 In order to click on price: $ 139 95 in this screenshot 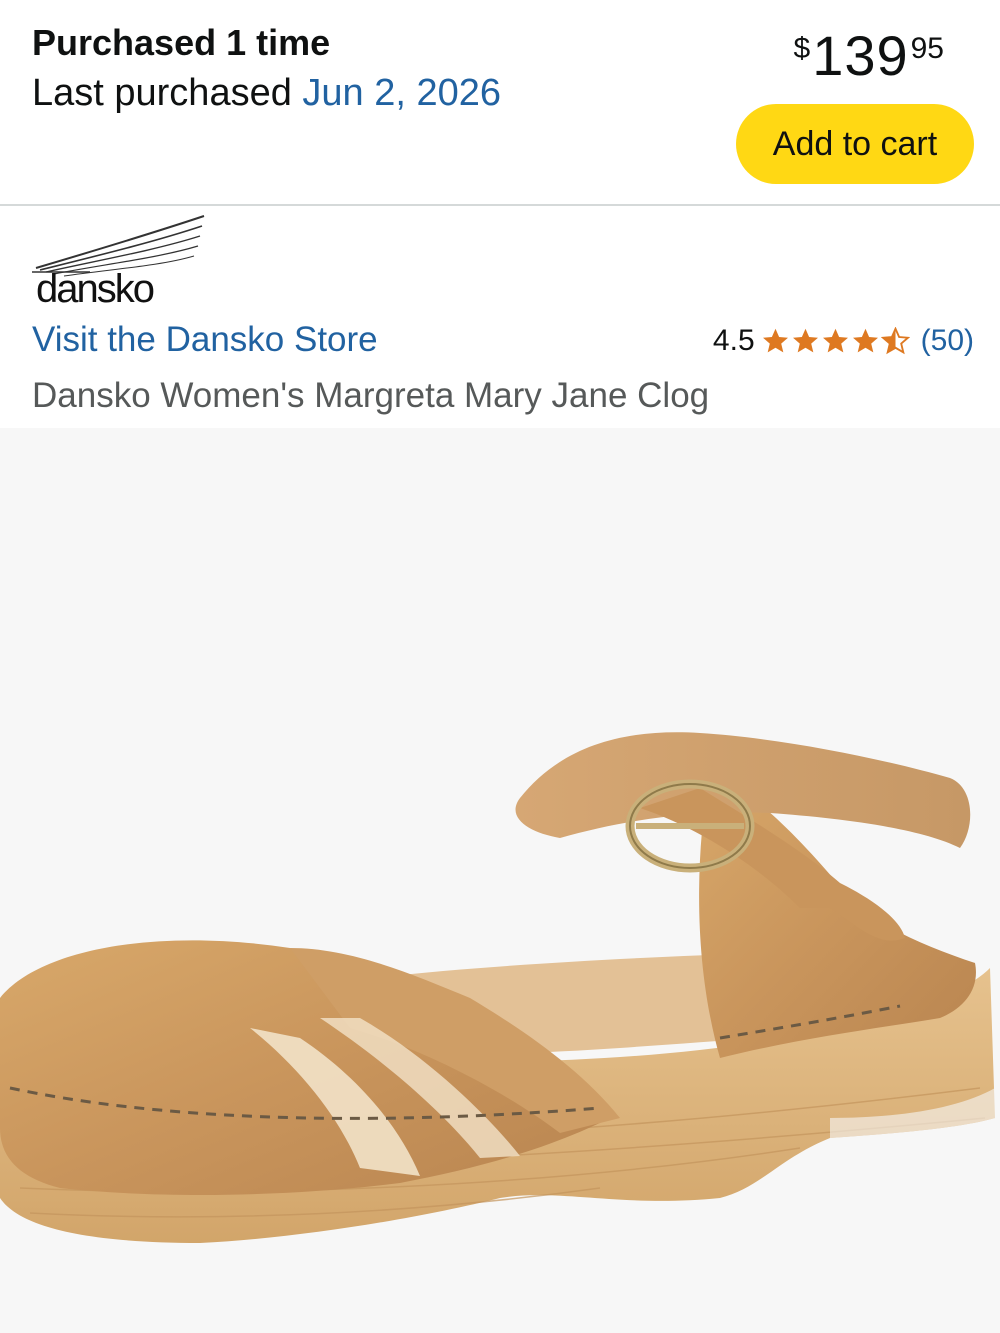, I will do `click(869, 56)`.